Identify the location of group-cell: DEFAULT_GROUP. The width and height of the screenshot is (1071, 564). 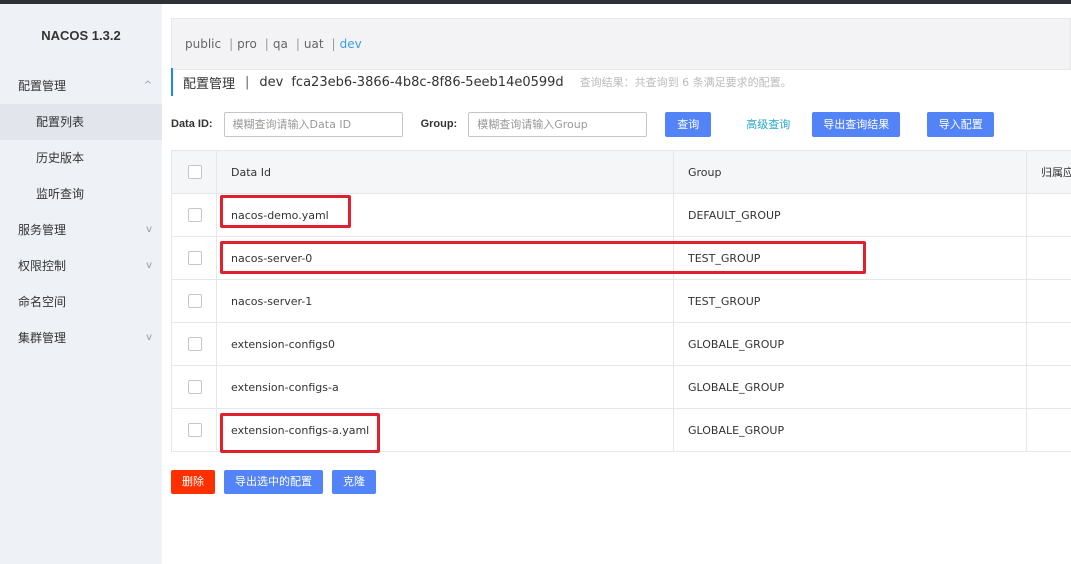
(850, 215).